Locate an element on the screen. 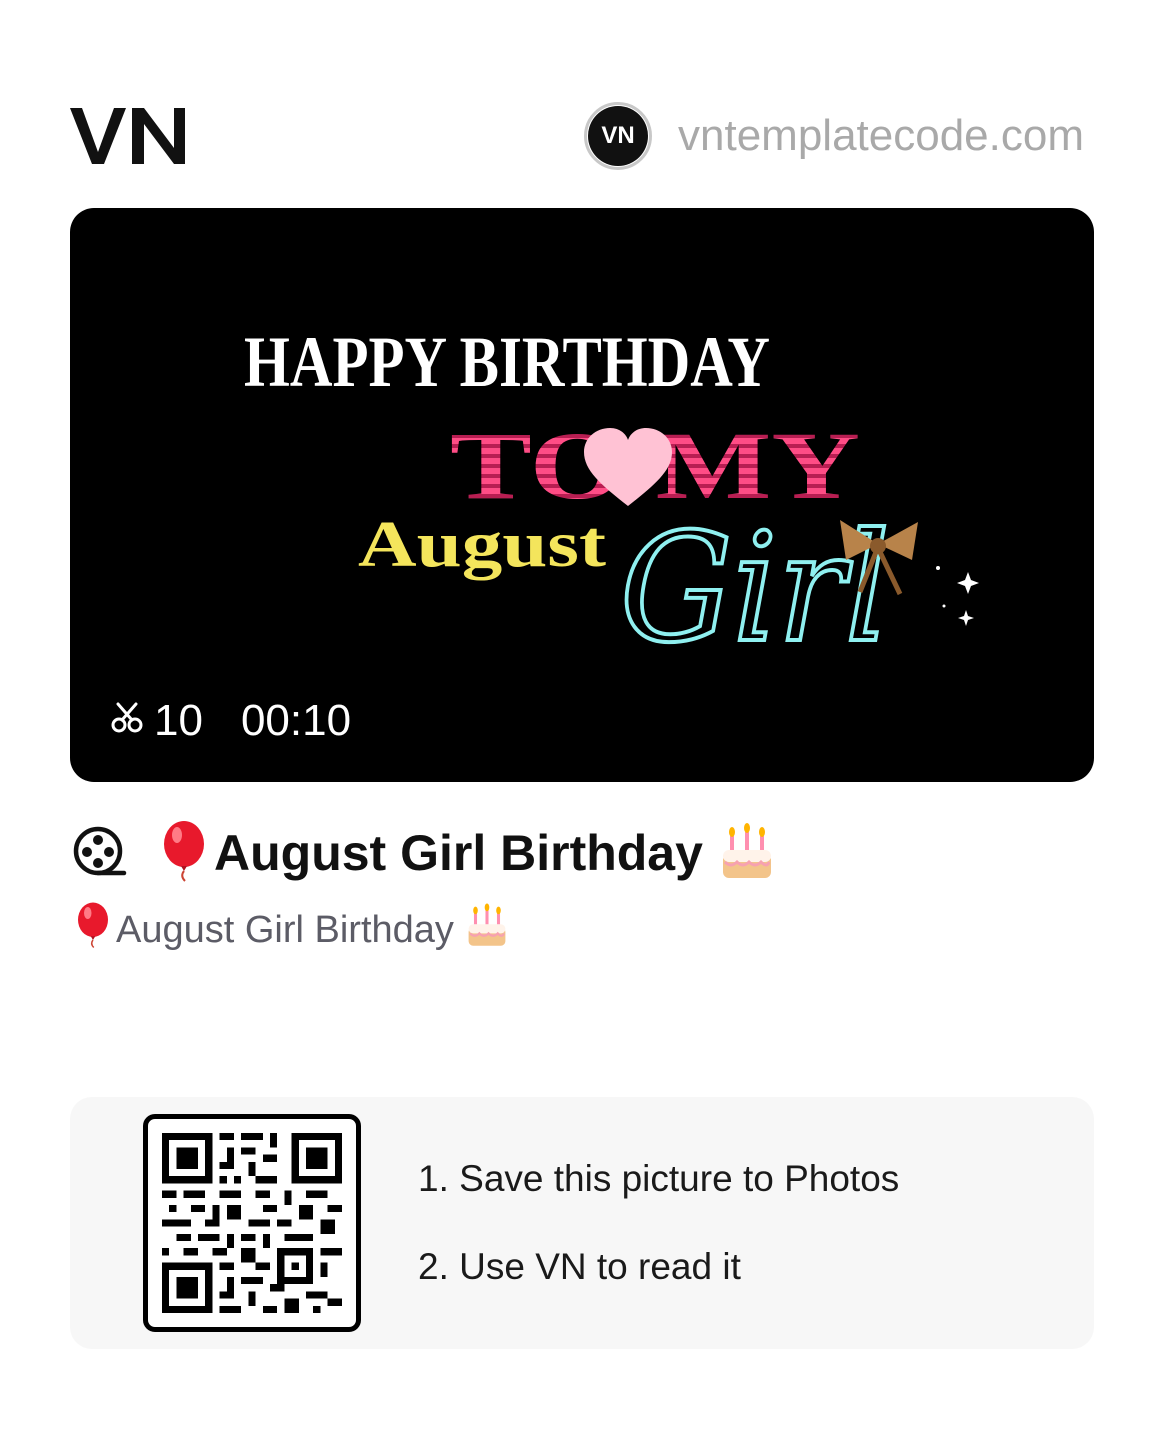 The height and width of the screenshot is (1454, 1164). clip-count: 10 is located at coordinates (156, 721).